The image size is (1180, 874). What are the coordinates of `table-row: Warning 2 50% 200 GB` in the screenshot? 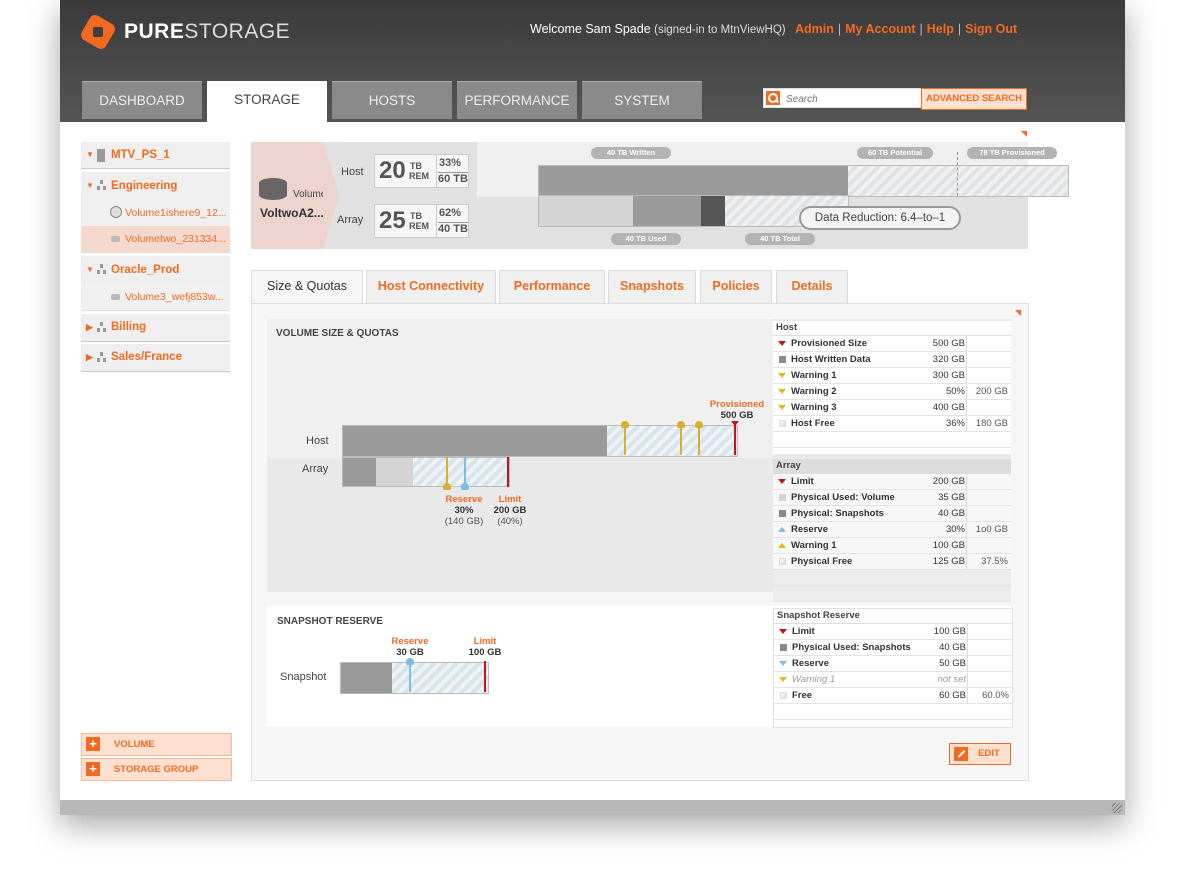 It's located at (892, 392).